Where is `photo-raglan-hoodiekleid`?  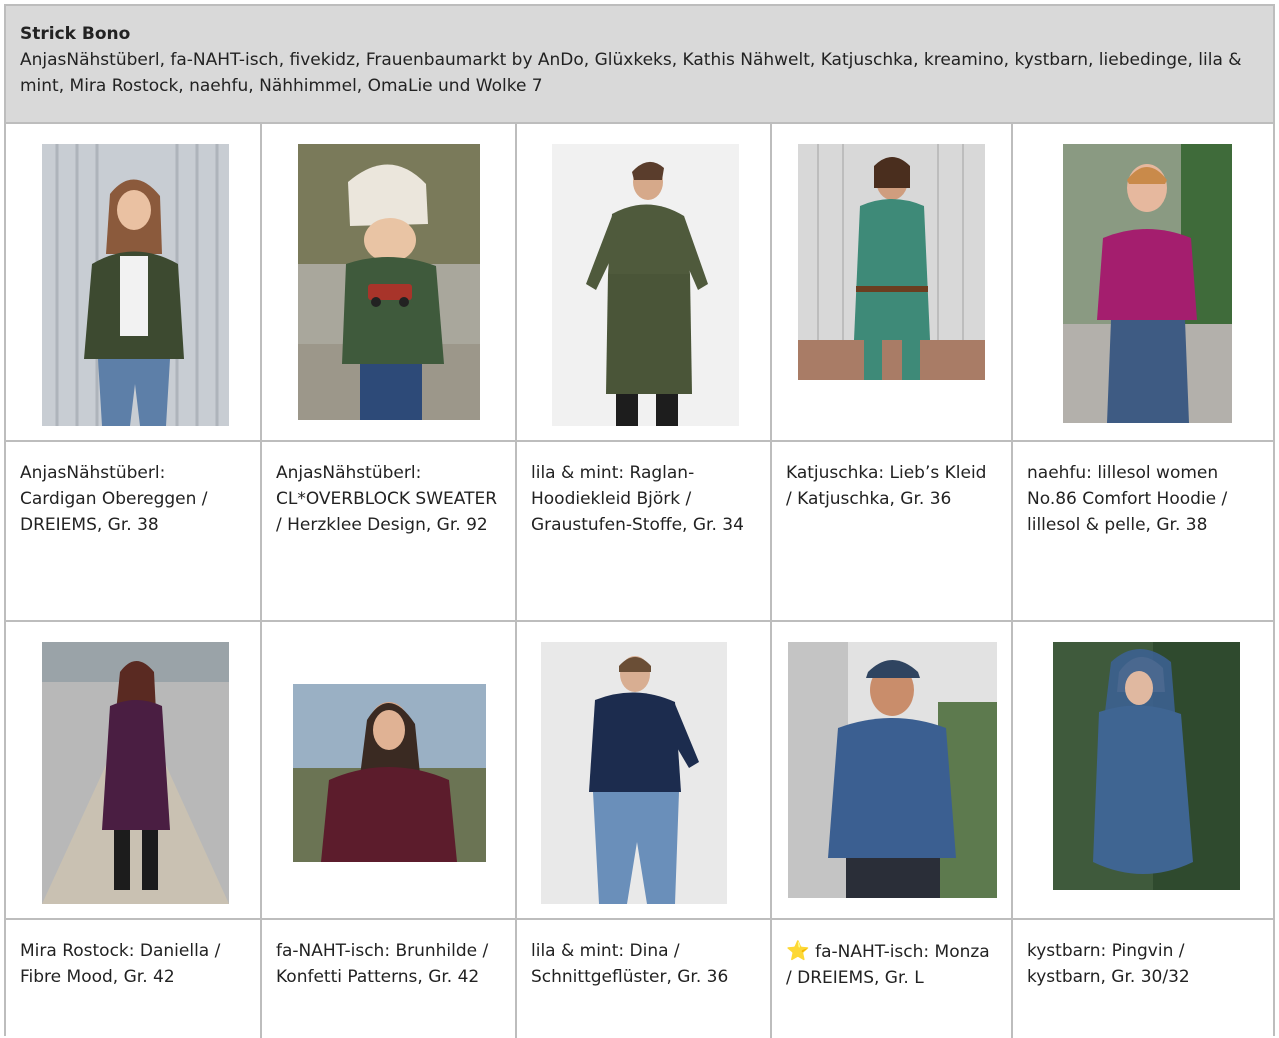 photo-raglan-hoodiekleid is located at coordinates (645, 285).